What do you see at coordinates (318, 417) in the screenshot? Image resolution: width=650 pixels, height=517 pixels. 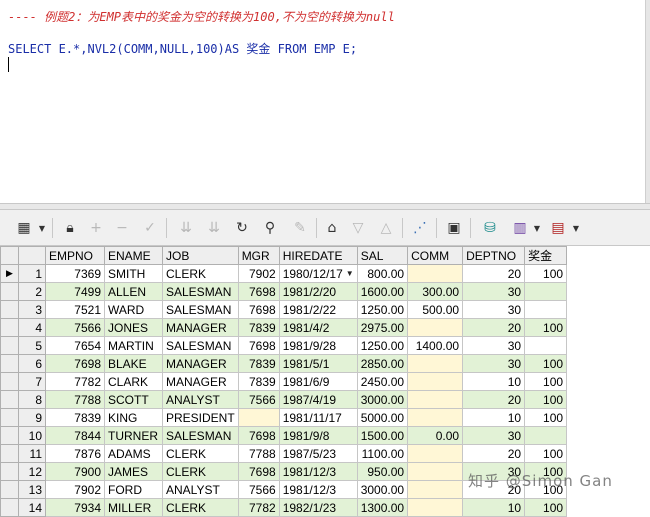 I see `cell-hiredate: 1981/11/17` at bounding box center [318, 417].